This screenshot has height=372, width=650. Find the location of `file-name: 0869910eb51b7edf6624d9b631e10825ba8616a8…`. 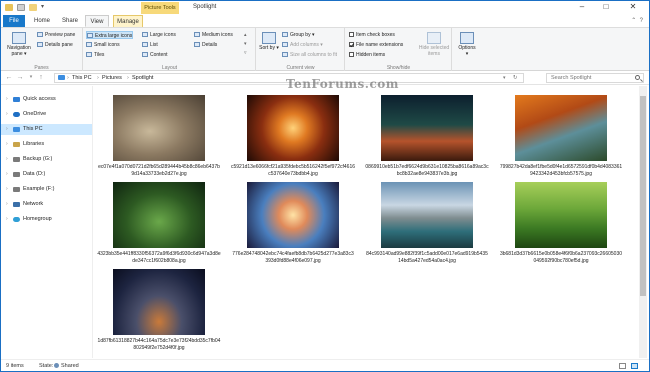

file-name: 0869910eb51b7edf6624d9b631e10825ba8616a8… is located at coordinates (427, 170).